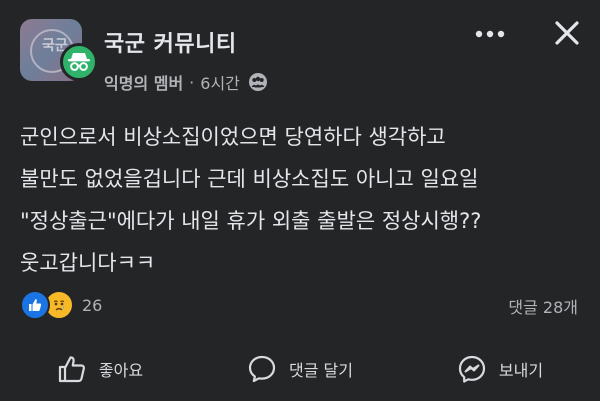 Image resolution: width=600 pixels, height=401 pixels. I want to click on more-dots-icon, so click(490, 34).